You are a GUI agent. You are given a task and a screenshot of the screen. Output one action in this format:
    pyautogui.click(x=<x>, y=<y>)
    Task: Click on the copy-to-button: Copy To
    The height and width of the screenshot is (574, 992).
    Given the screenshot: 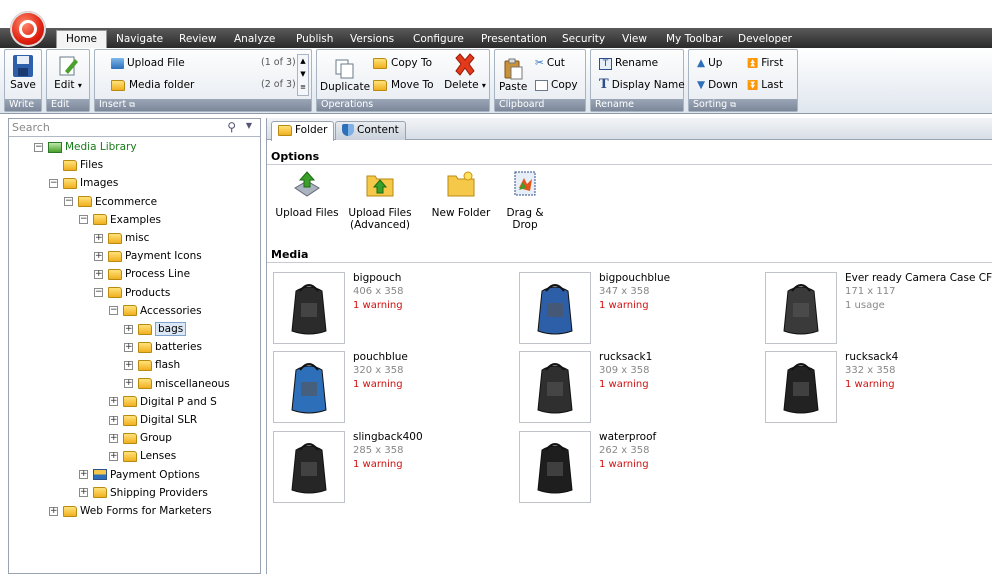 What is the action you would take?
    pyautogui.click(x=402, y=63)
    